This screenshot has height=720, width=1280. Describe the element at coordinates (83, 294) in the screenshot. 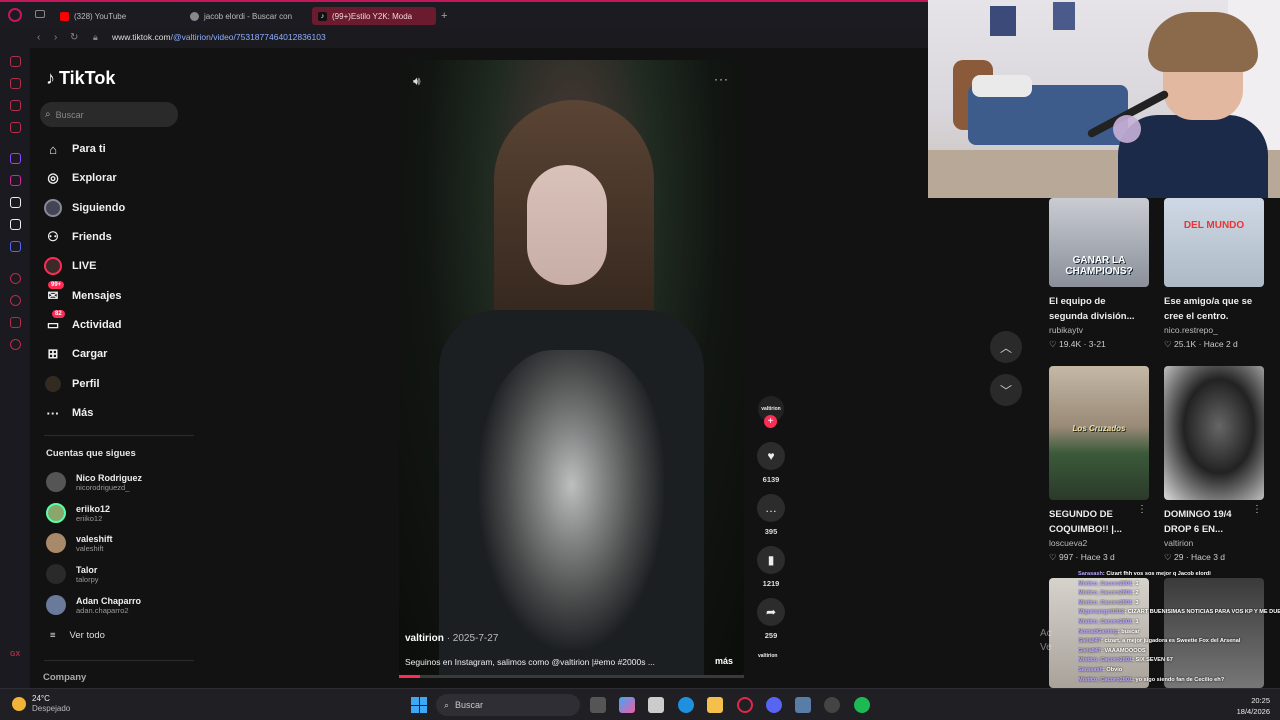

I see `menu-item-mensajes: ✉ 99+ Mensajes` at that location.